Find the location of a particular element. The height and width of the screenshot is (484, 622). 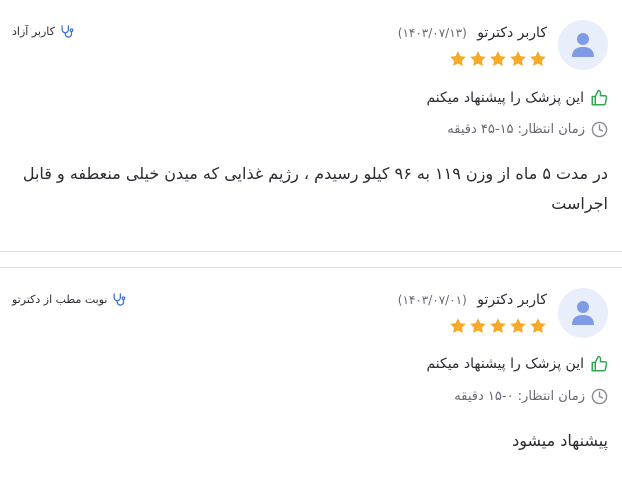

wait-time-line: زمان انتظار: ۰-۱۵ دقیقه is located at coordinates (531, 396).